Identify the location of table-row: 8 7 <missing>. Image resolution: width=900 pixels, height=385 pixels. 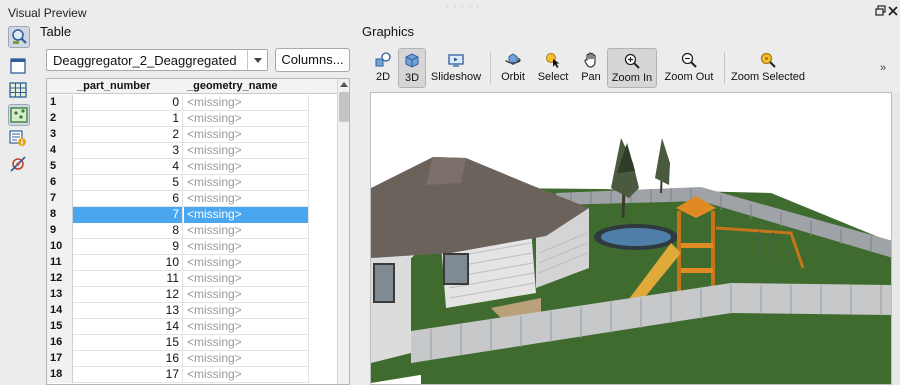
(178, 215).